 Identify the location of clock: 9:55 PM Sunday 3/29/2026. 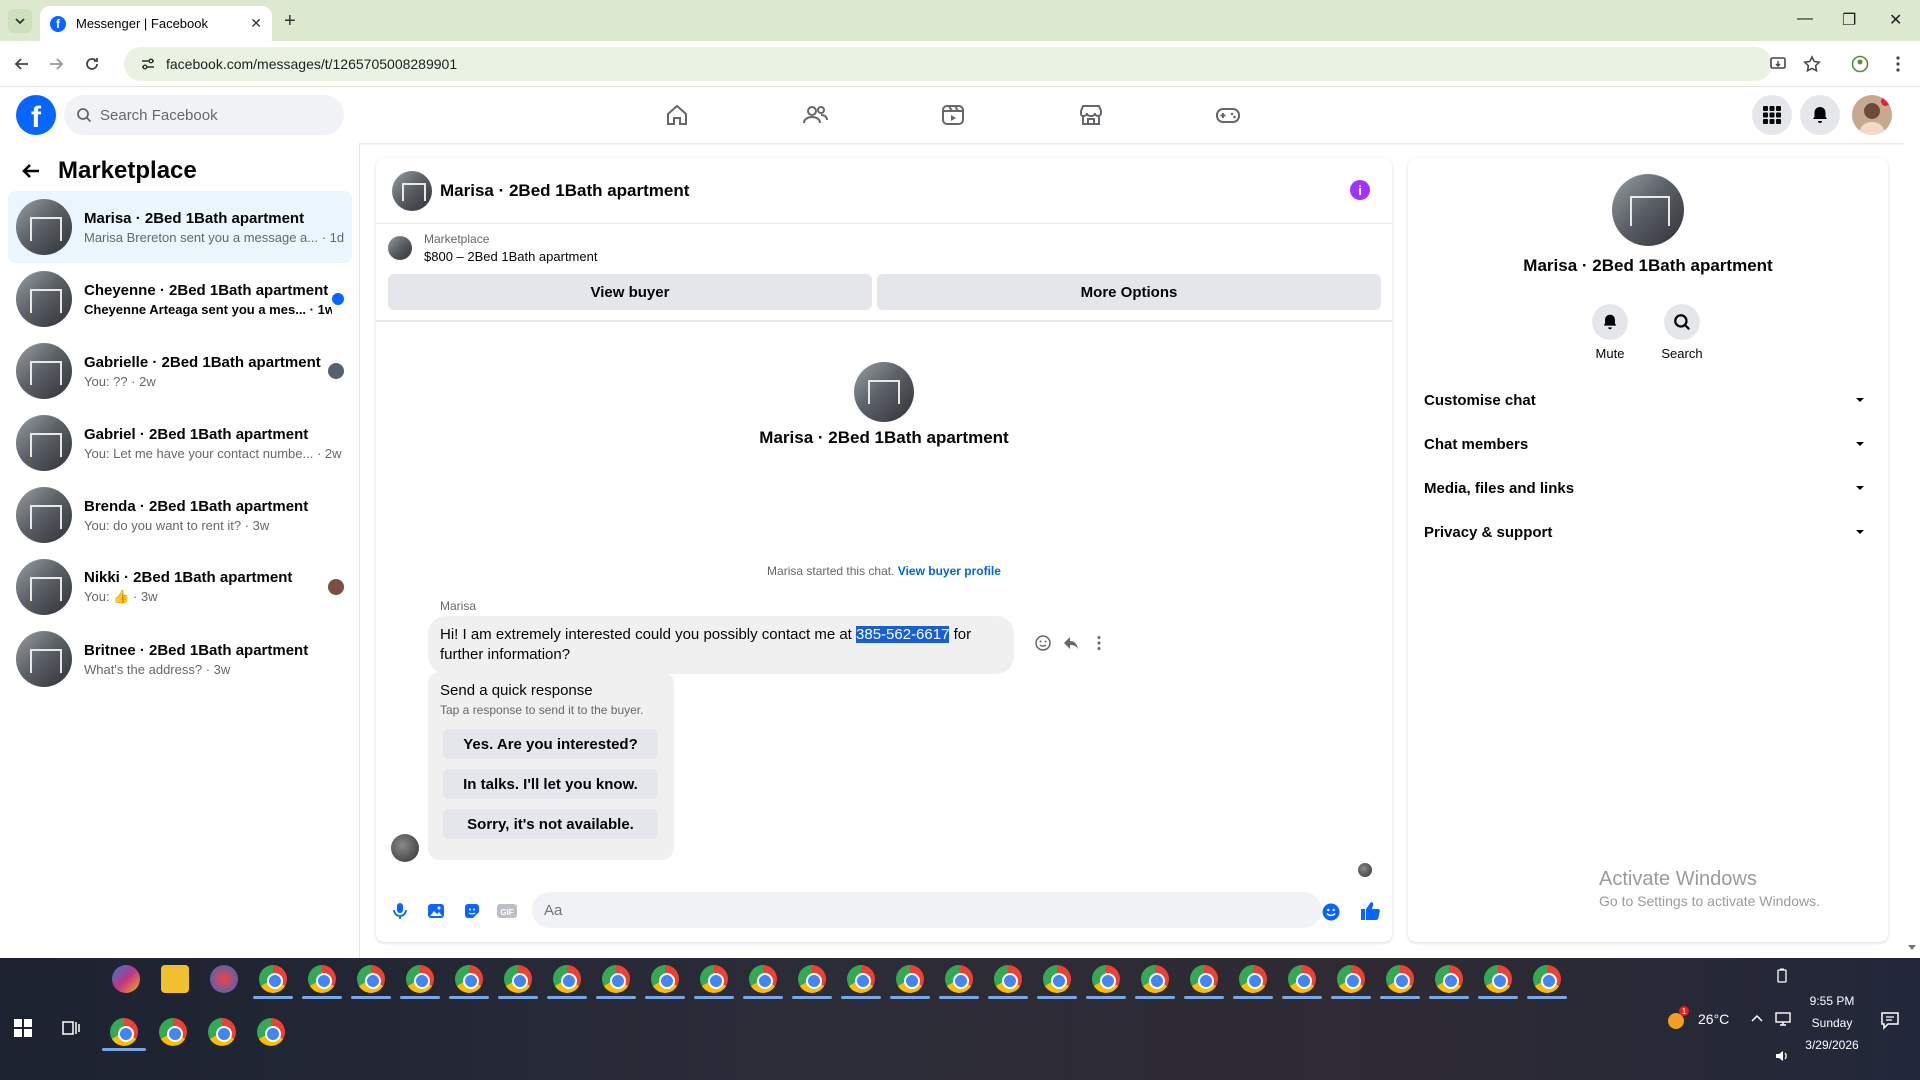
(1832, 1023).